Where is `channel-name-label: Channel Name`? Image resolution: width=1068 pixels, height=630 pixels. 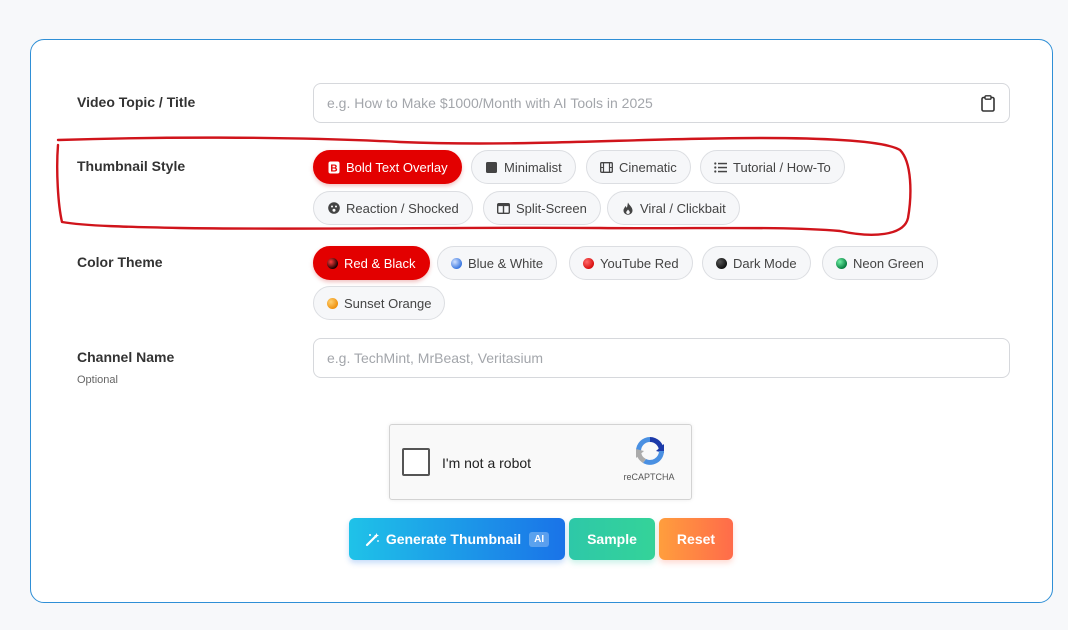 channel-name-label: Channel Name is located at coordinates (126, 357).